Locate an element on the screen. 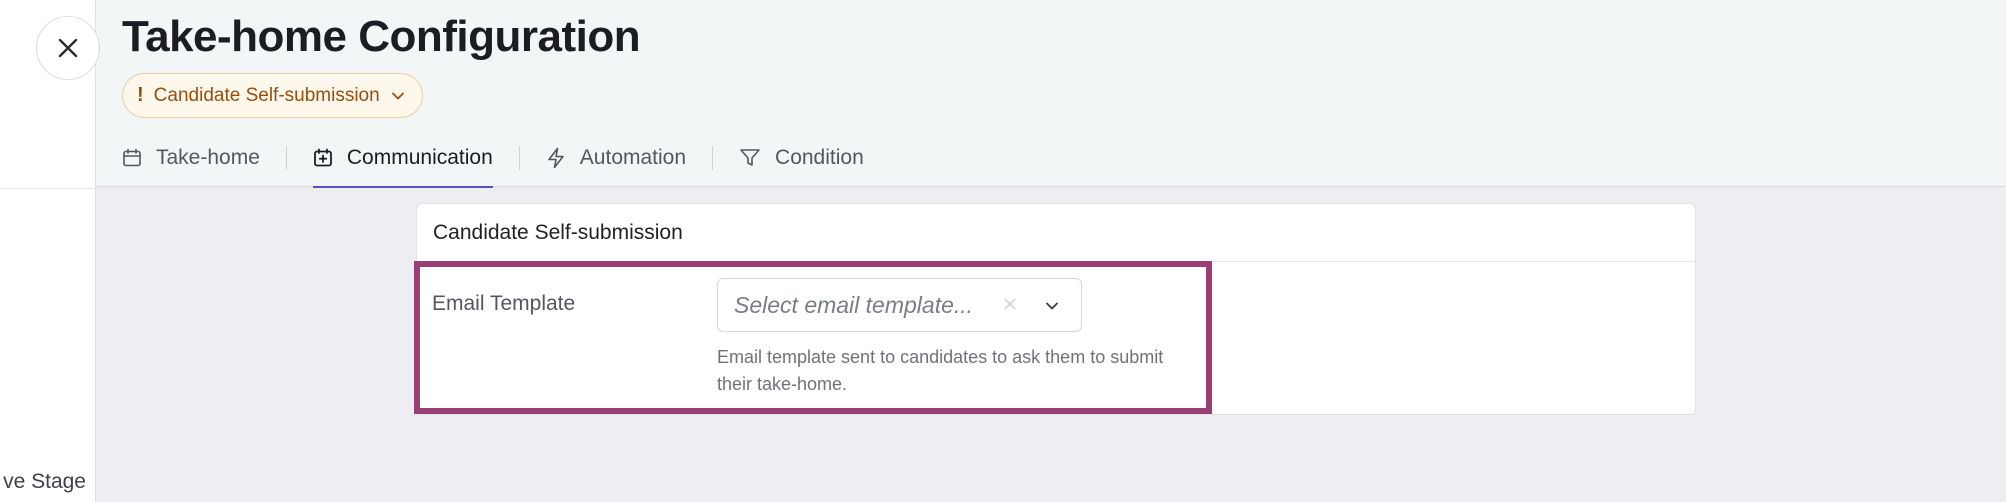 This screenshot has height=502, width=2006. tab-condition: Condition is located at coordinates (801, 162).